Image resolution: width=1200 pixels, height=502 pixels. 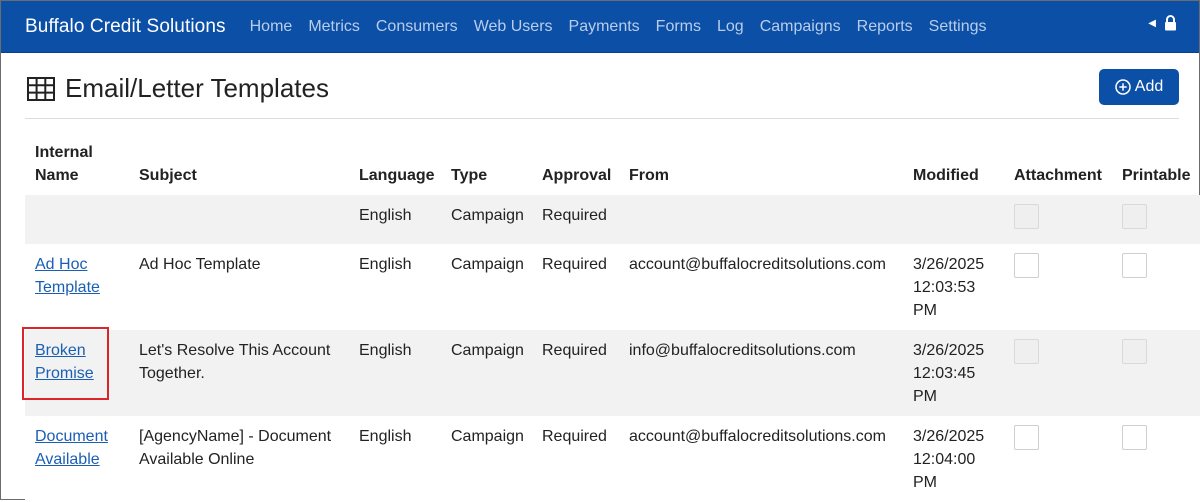 I want to click on col-header-language: Language, so click(x=395, y=168).